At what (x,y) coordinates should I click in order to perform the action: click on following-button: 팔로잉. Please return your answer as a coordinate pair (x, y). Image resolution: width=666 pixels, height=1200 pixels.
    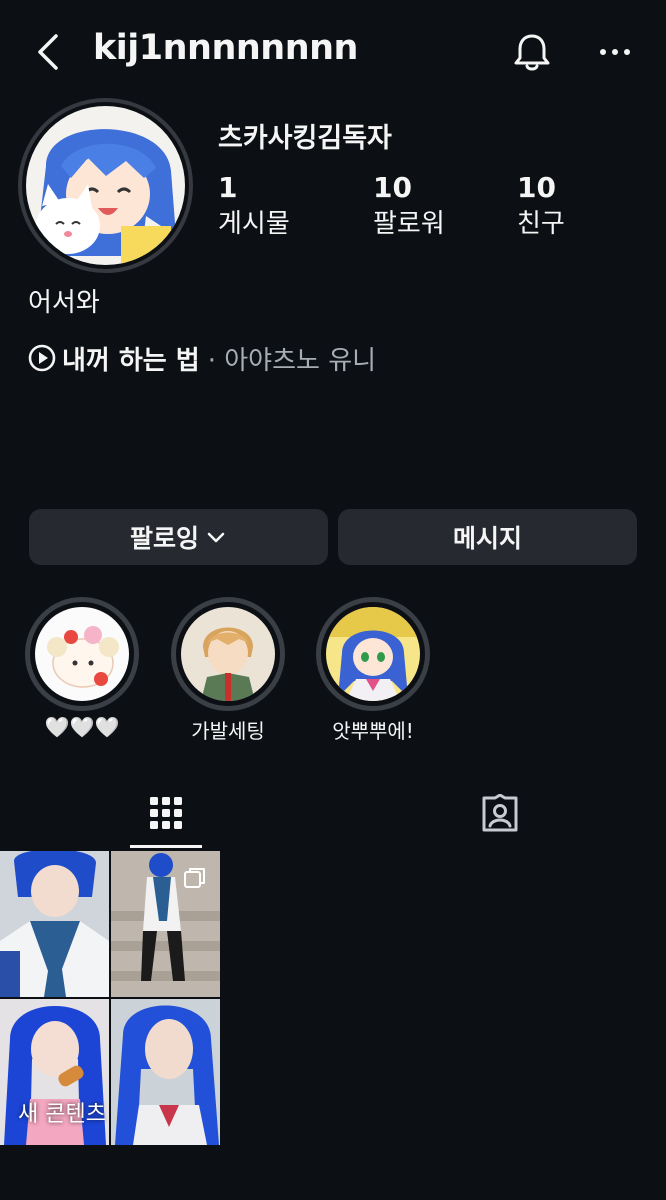
    Looking at the image, I should click on (178, 537).